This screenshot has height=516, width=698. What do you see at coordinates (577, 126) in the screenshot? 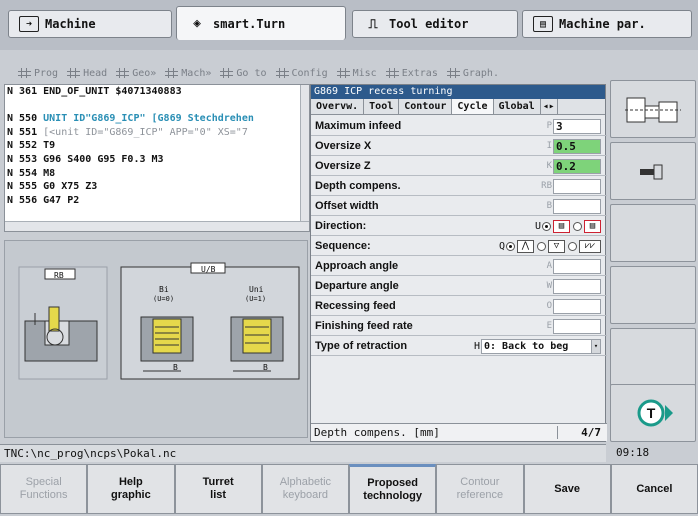
I see `maximum-infeed-input: 3` at bounding box center [577, 126].